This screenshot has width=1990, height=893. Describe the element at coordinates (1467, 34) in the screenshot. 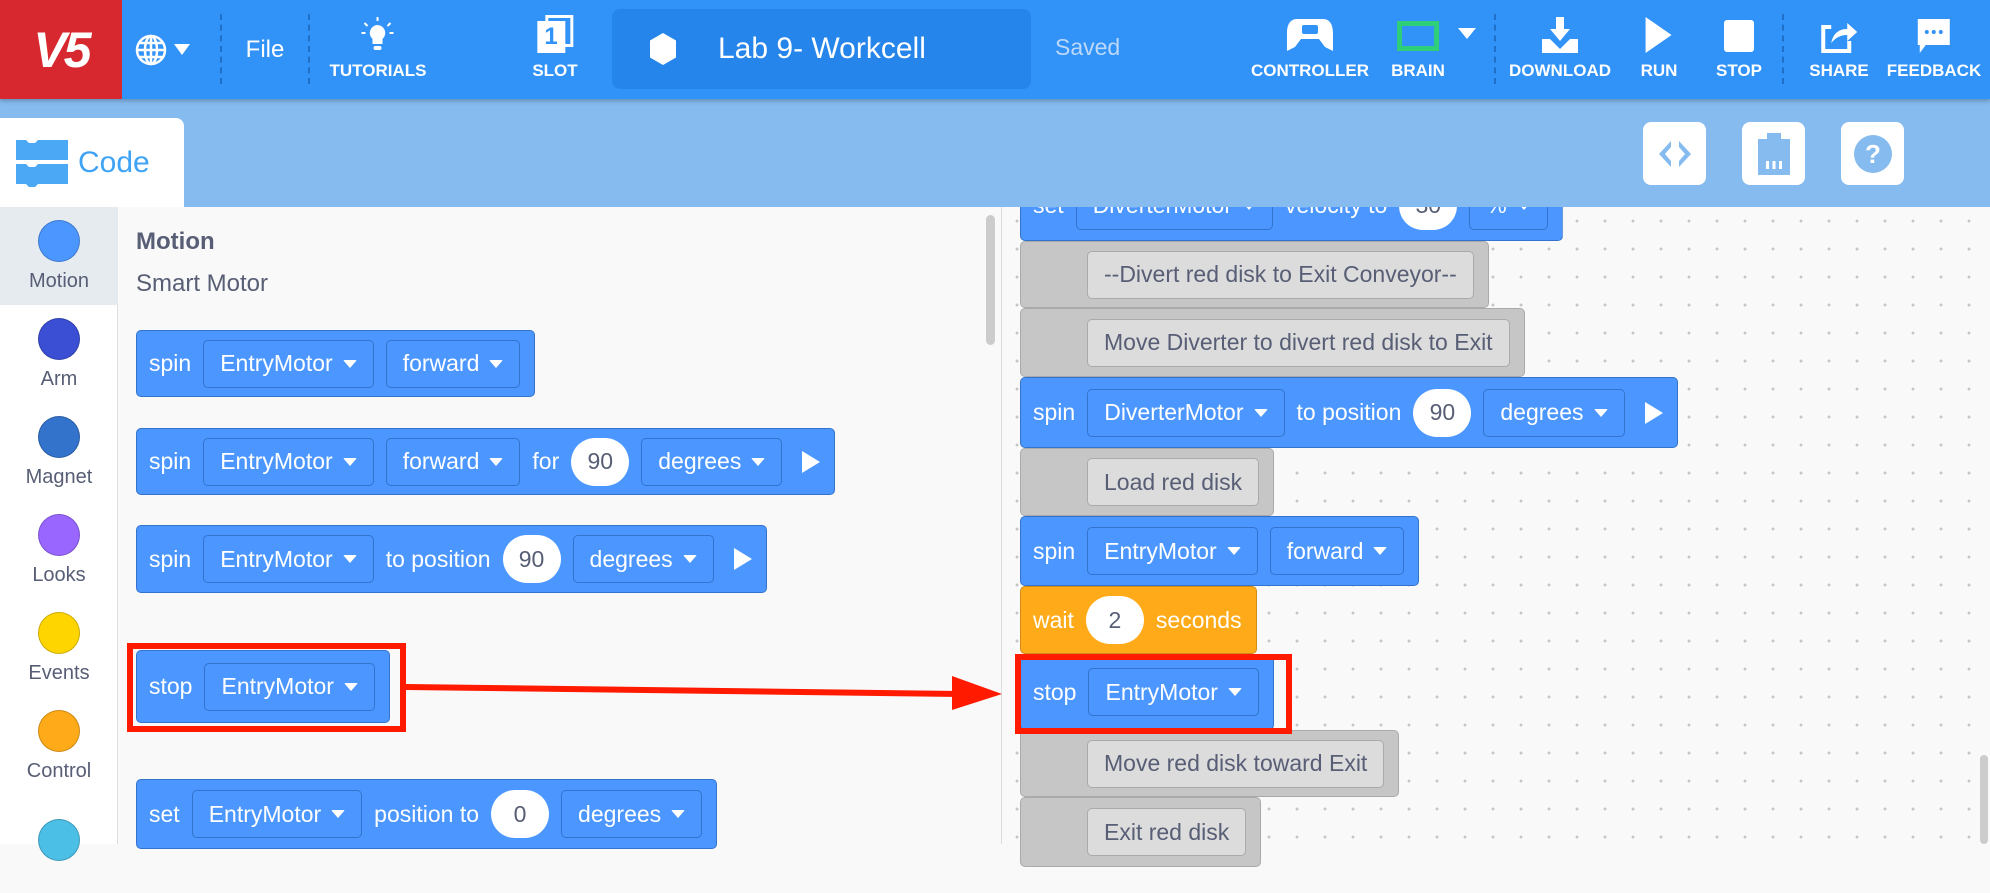

I see `brain-dropdown-icon` at that location.